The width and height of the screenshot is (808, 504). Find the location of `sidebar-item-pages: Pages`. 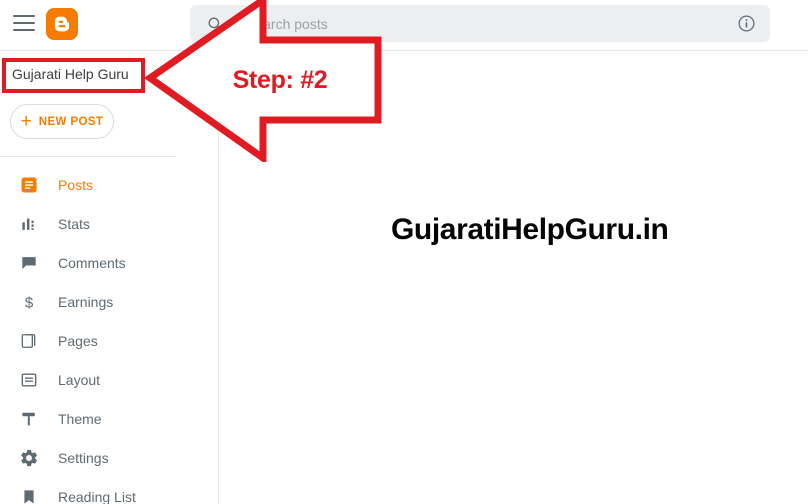

sidebar-item-pages: Pages is located at coordinates (109, 340).